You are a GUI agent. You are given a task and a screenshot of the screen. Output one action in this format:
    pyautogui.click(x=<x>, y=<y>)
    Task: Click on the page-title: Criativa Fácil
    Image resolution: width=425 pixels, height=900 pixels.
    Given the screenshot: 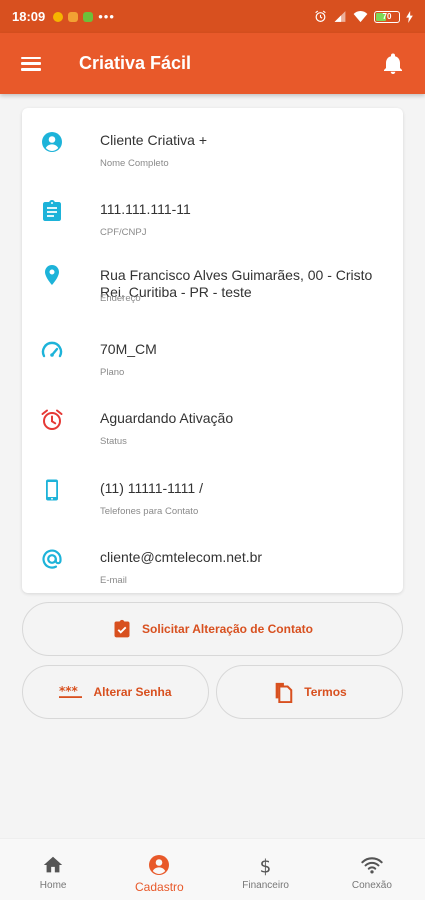 What is the action you would take?
    pyautogui.click(x=135, y=63)
    